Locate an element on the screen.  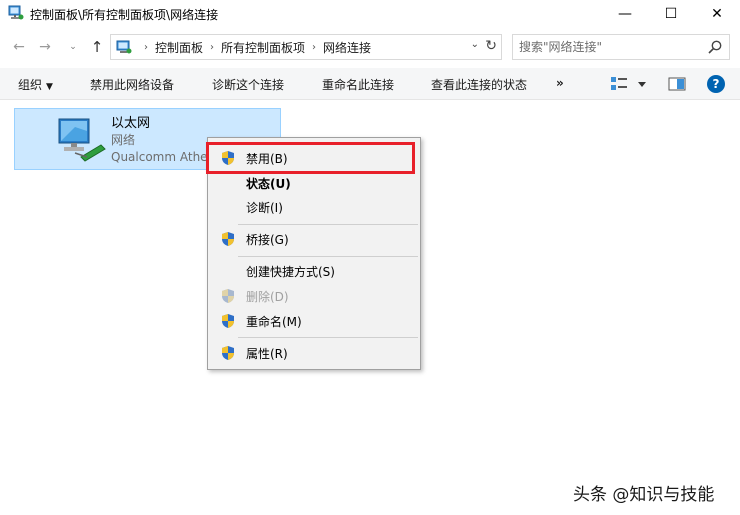
breadcrumb-all-items: 所有控制面板项 is located at coordinates (263, 47).